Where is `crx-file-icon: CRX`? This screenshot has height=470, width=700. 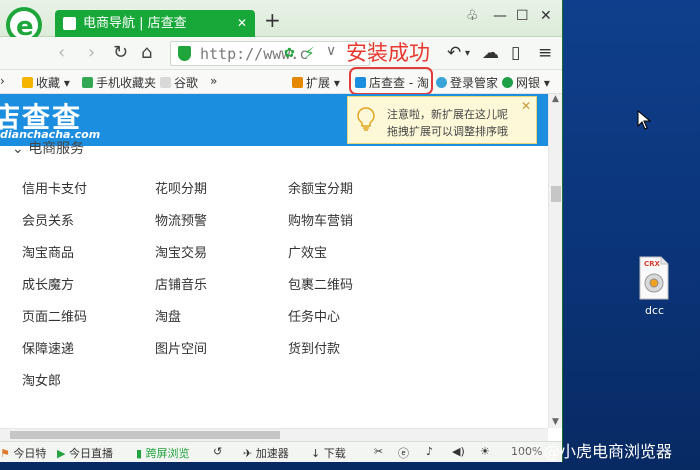 crx-file-icon: CRX is located at coordinates (654, 278).